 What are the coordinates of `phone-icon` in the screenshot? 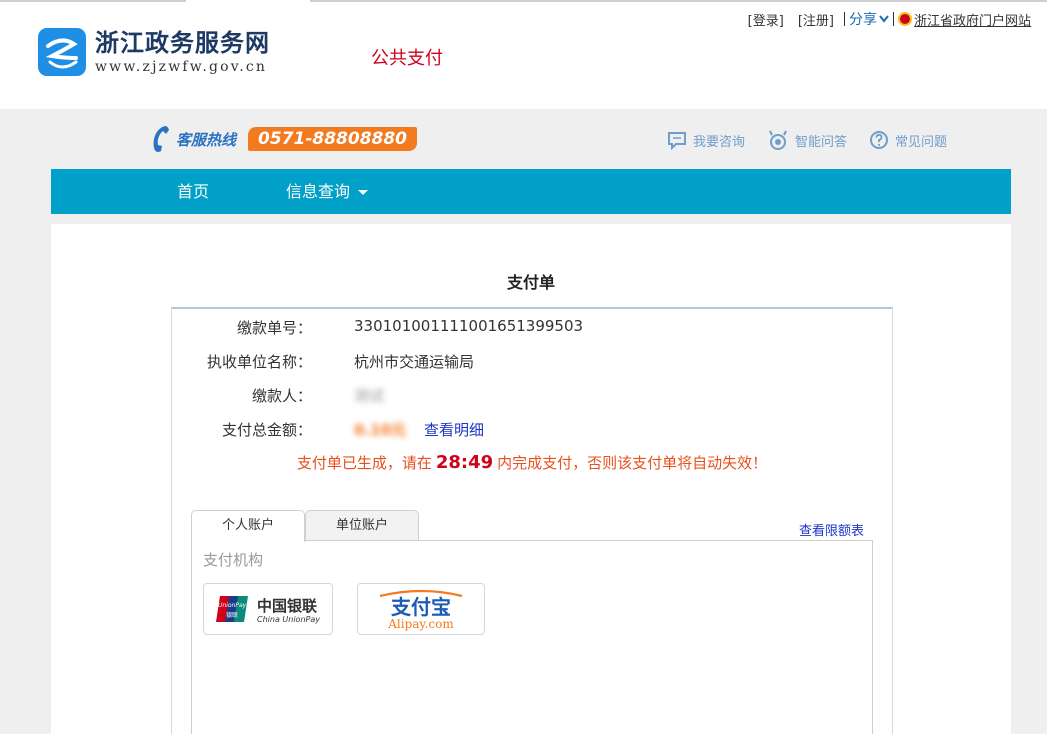 It's located at (161, 139).